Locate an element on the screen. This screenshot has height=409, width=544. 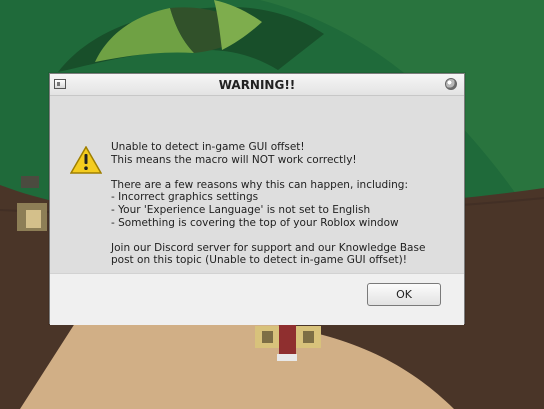
warning-mark-bar is located at coordinates (86, 159).